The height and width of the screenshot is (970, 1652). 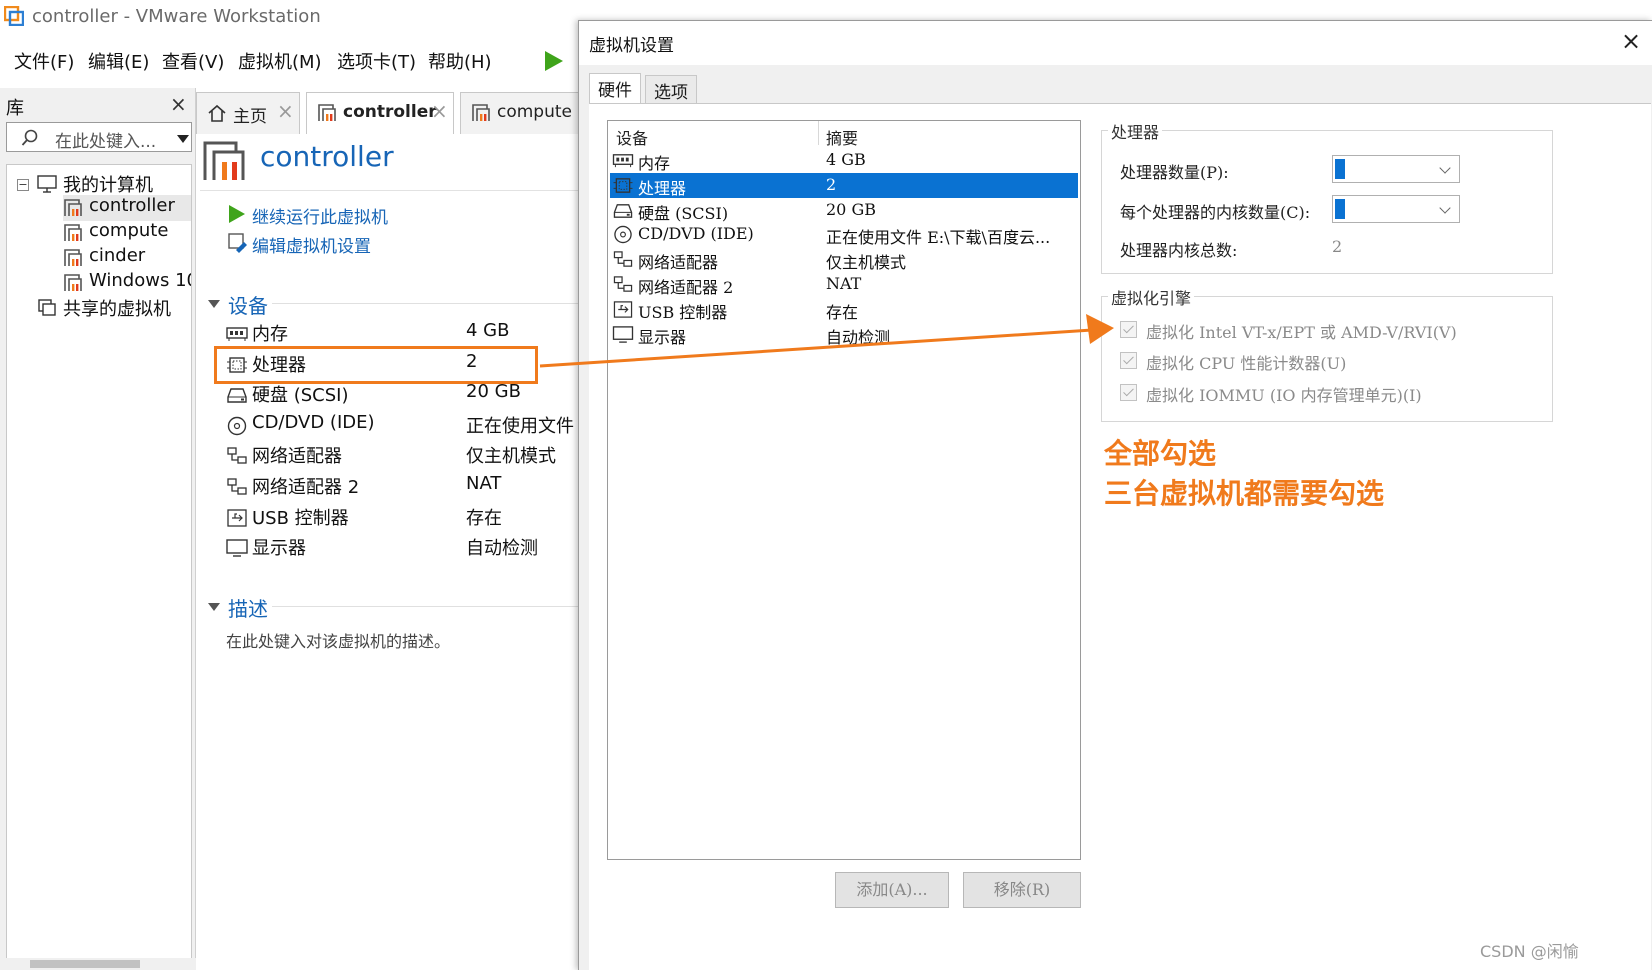 What do you see at coordinates (844, 309) in the screenshot?
I see `device-row: USB 控制器 存在` at bounding box center [844, 309].